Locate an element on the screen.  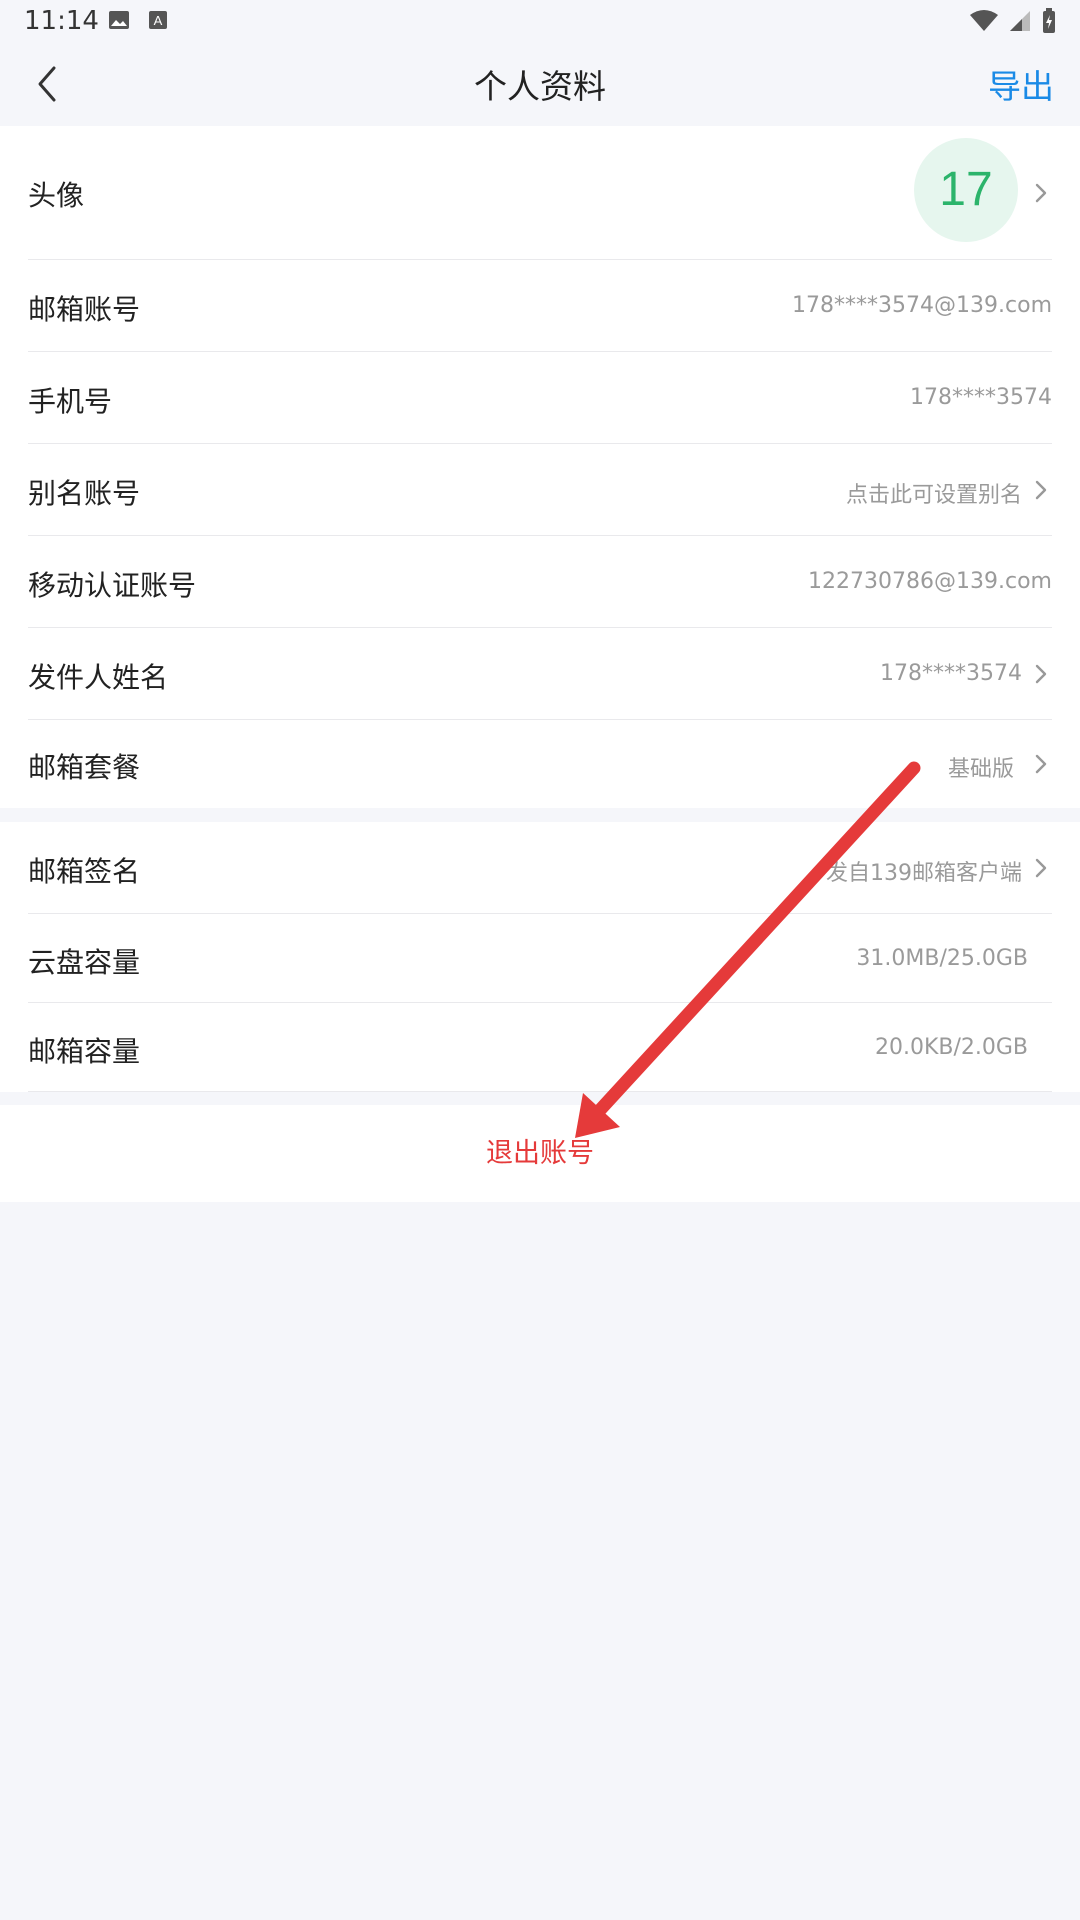
row-mailbox-capacity: 邮箱容量 20.0KB/2.0GB is located at coordinates (540, 1047).